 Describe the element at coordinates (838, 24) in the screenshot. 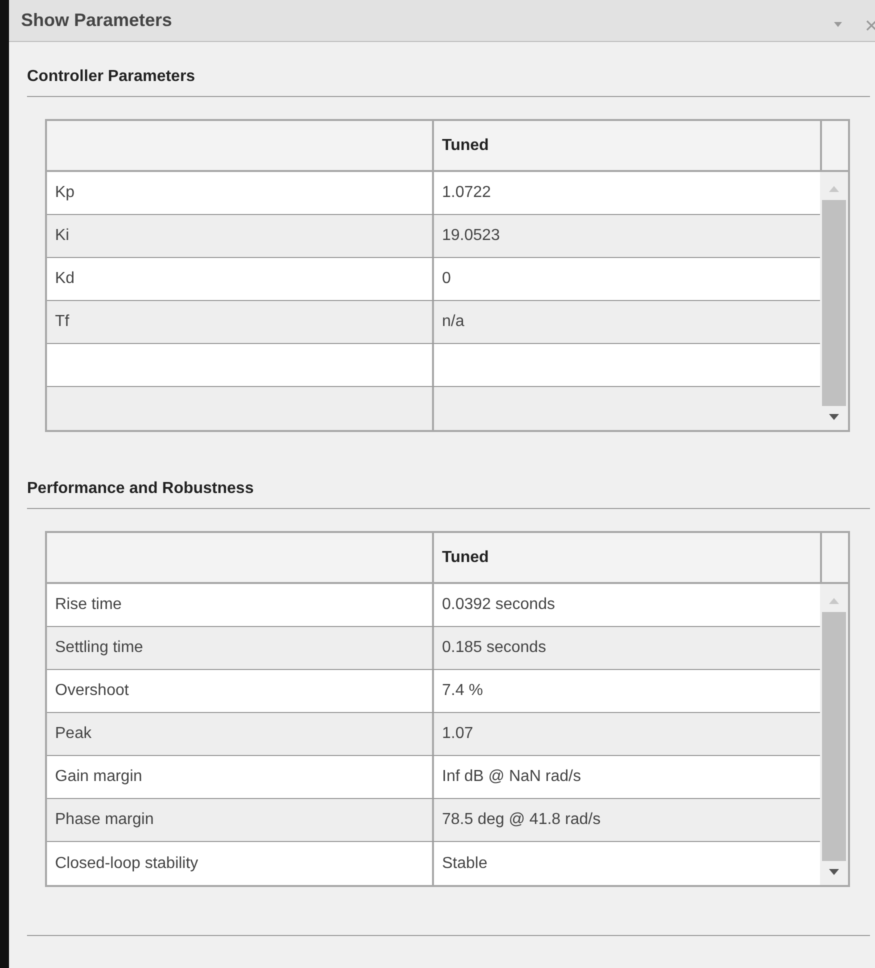

I see `dropdown-icon` at that location.